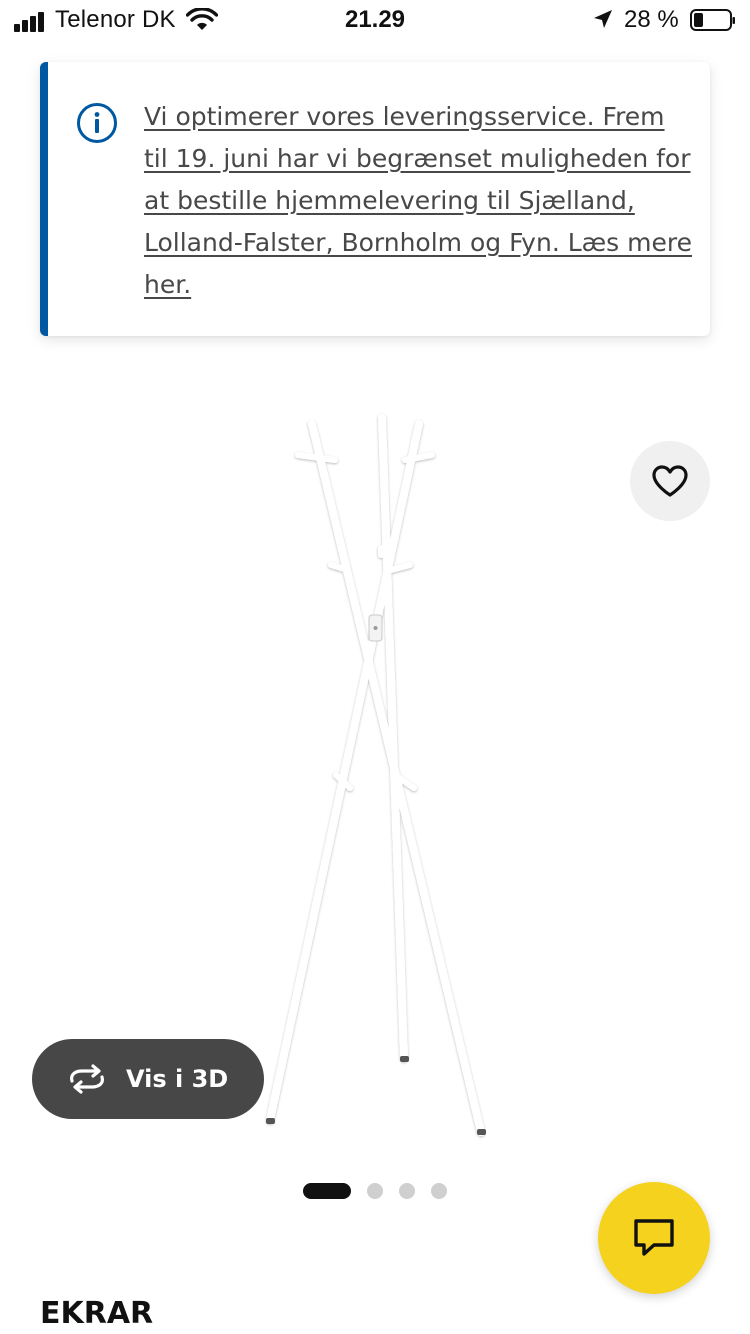  I want to click on view-3d-button: Vis i 3D, so click(148, 1079).